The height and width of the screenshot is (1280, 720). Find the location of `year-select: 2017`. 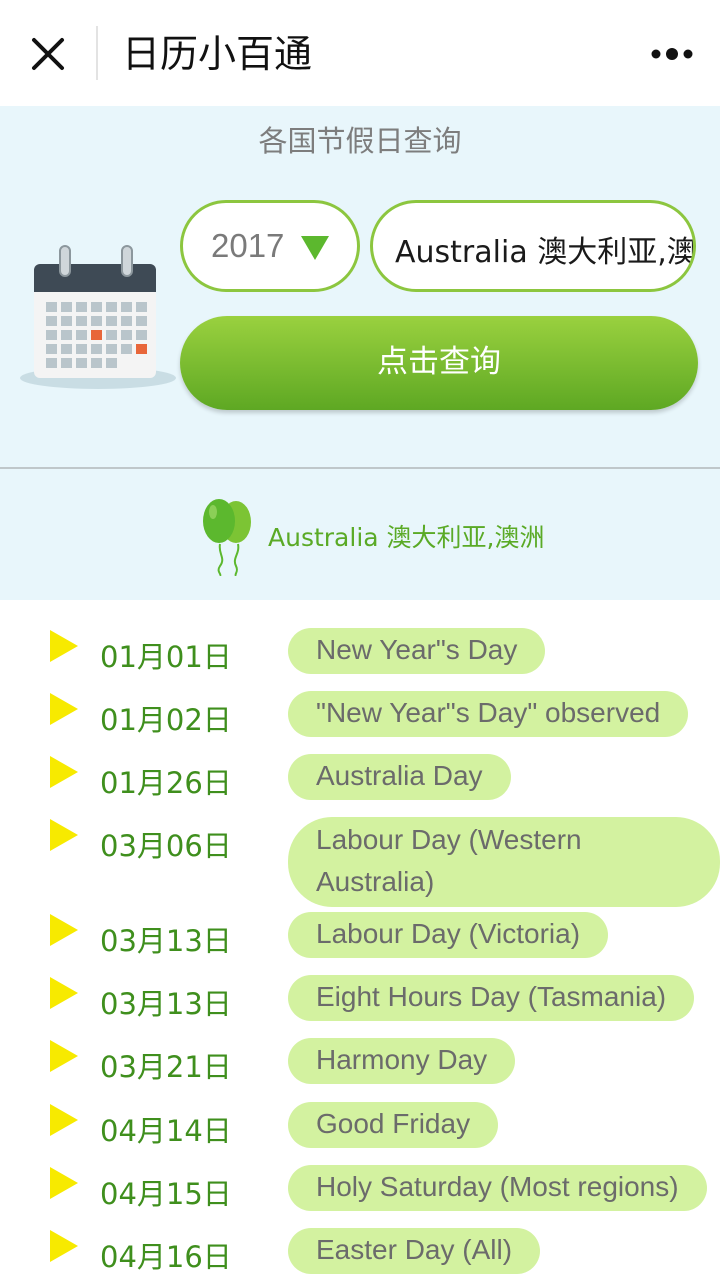

year-select: 2017 is located at coordinates (270, 246).